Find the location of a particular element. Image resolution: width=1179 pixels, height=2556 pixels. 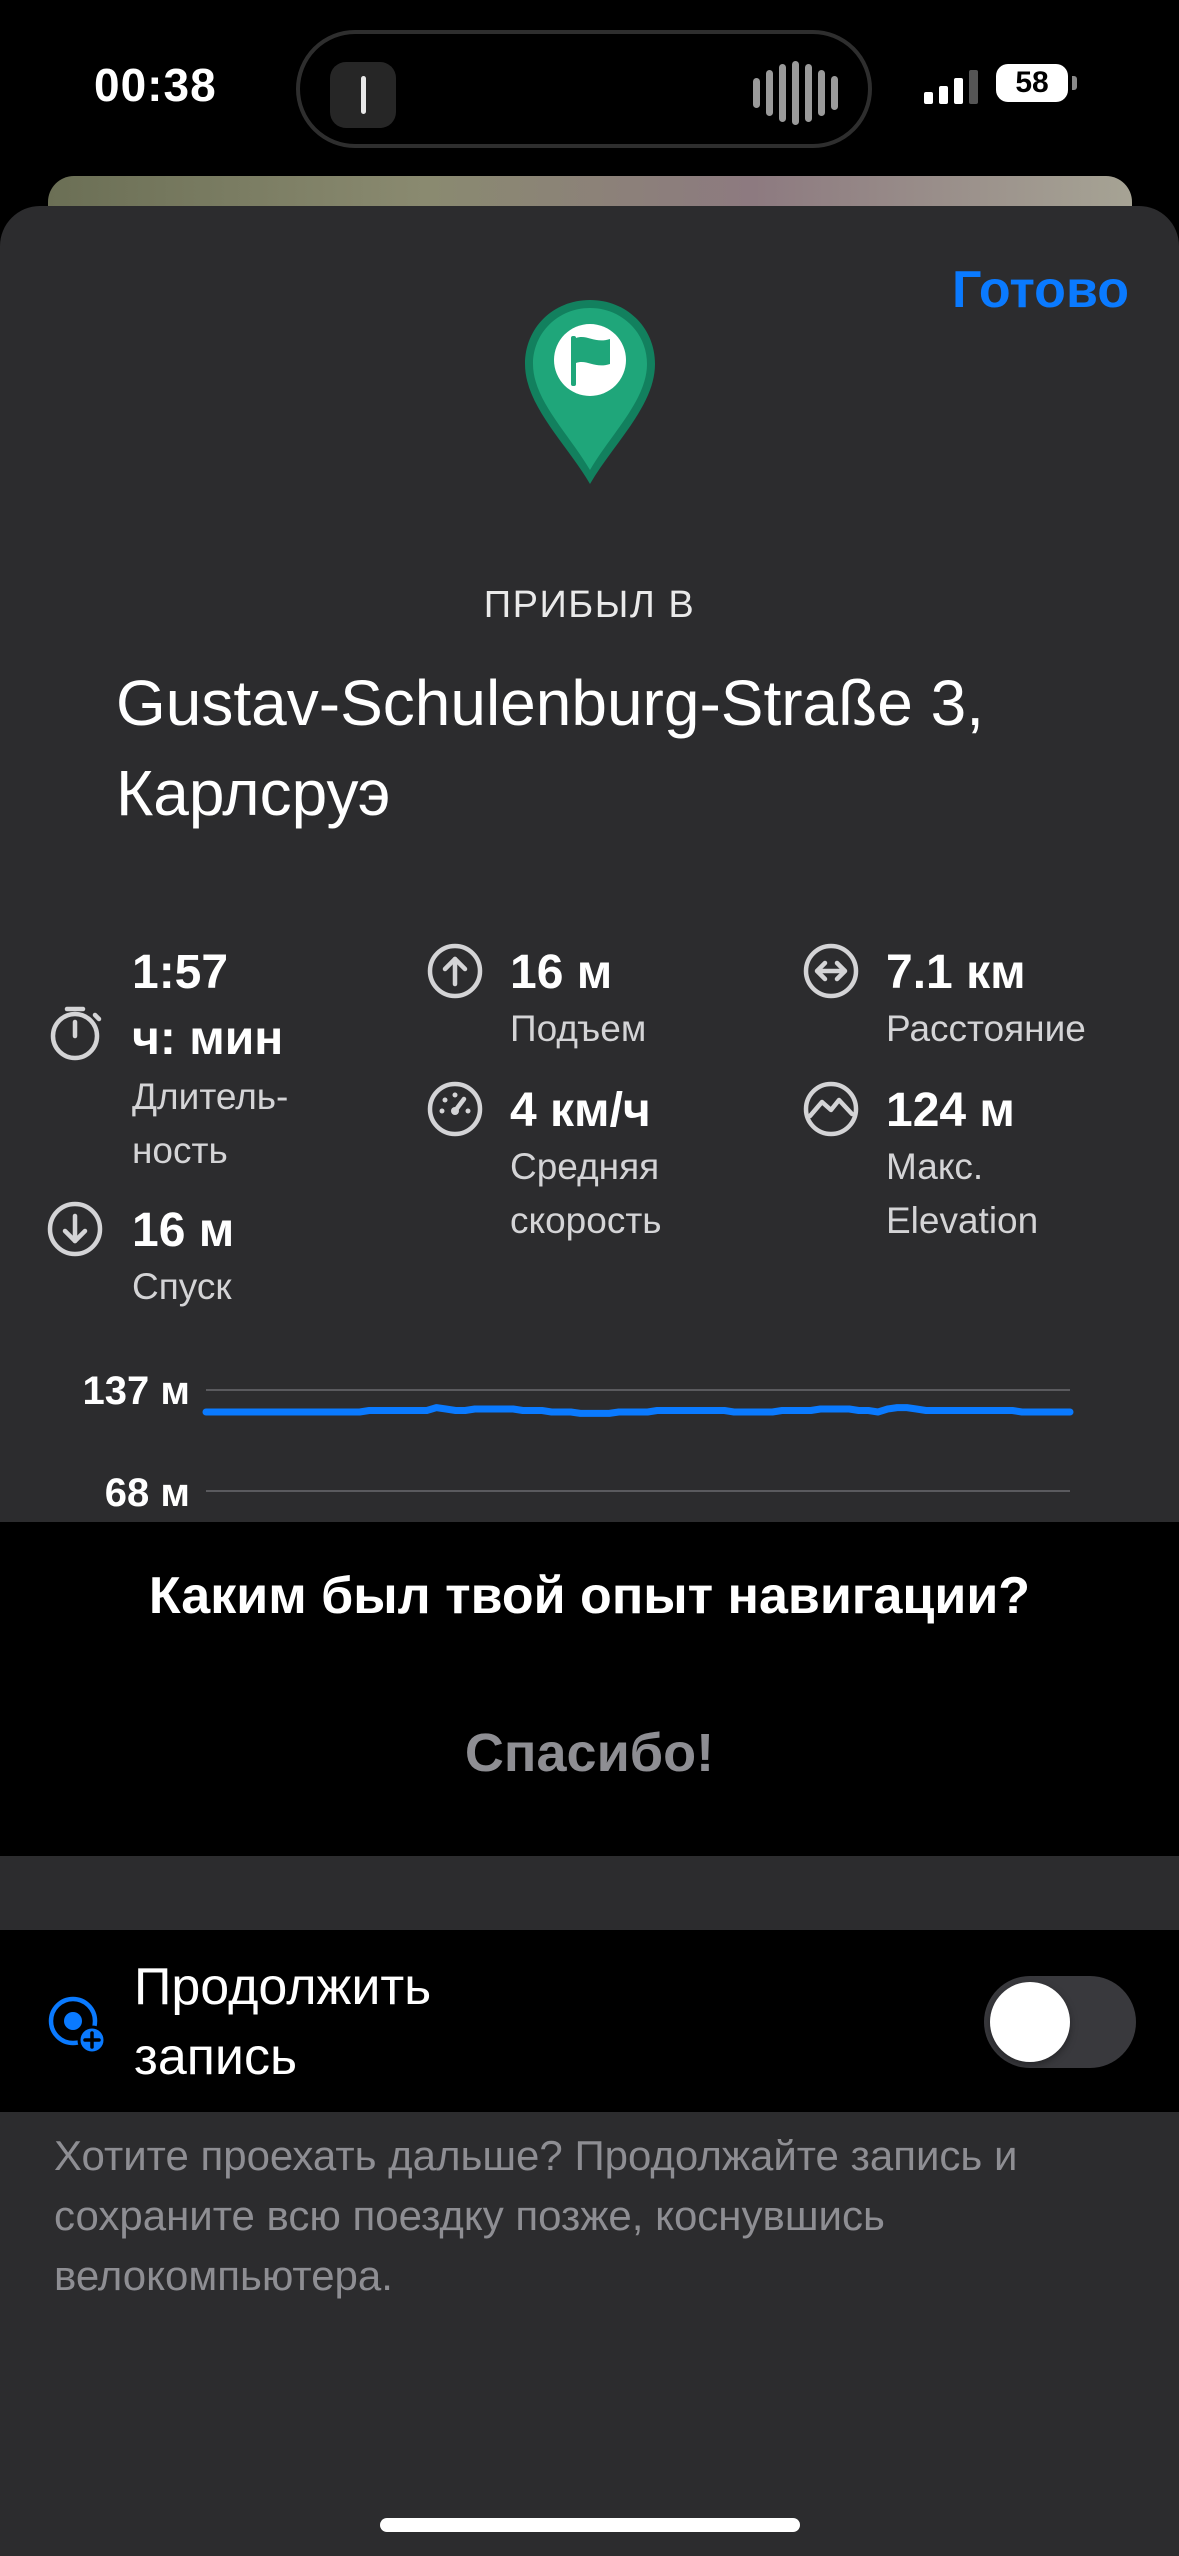

continue-recording-label-line1: Продолжить is located at coordinates (283, 1987).